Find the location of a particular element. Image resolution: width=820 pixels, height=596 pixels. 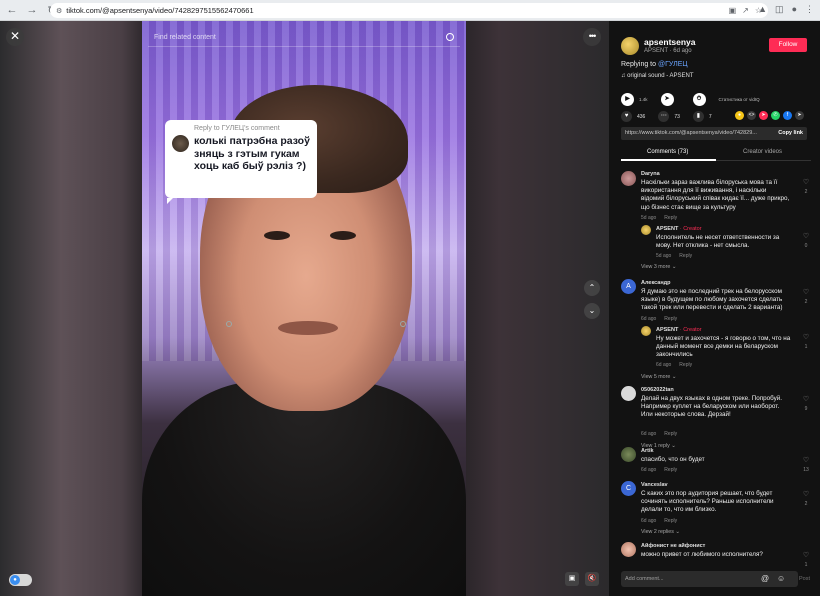

comment-author: Айфонист не айфонист is located at coordinates (673, 546).